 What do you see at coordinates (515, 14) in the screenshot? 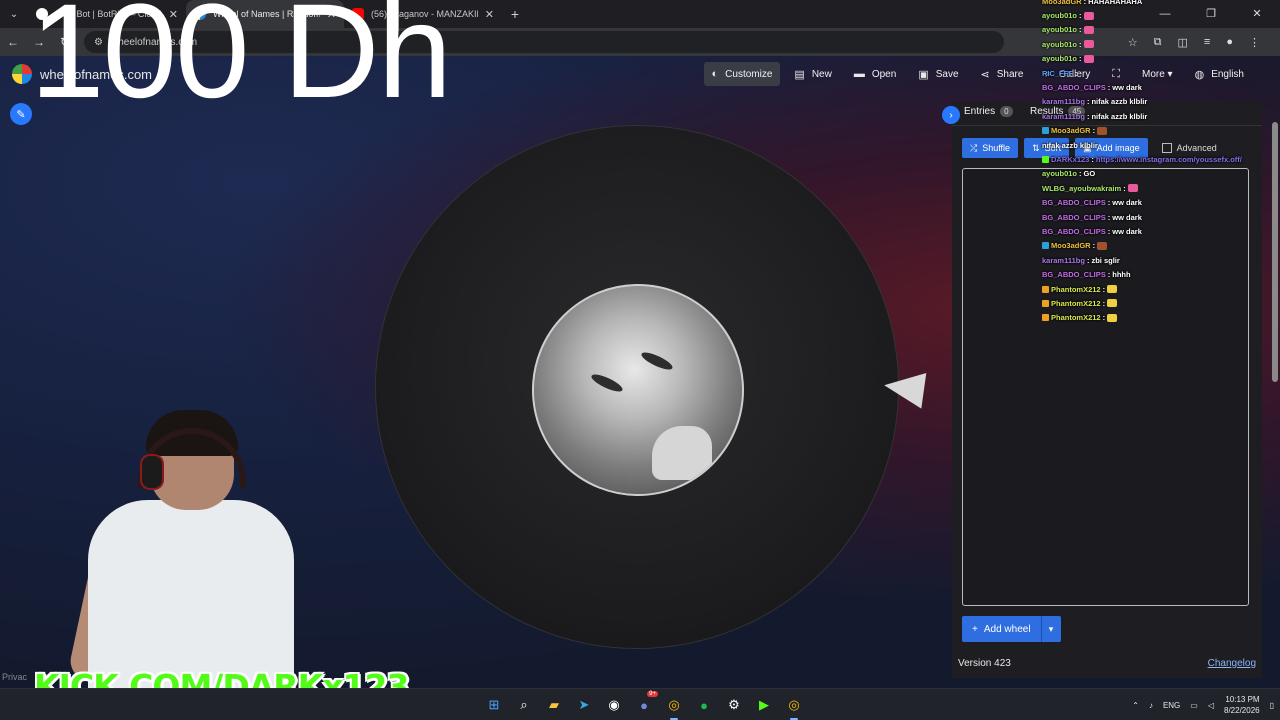
I see `new-tab-button: +` at bounding box center [515, 14].